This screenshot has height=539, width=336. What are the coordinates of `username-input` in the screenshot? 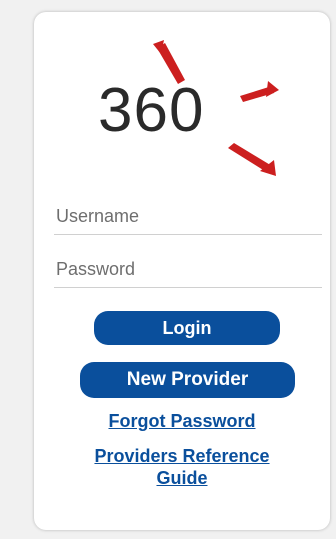 It's located at (188, 217).